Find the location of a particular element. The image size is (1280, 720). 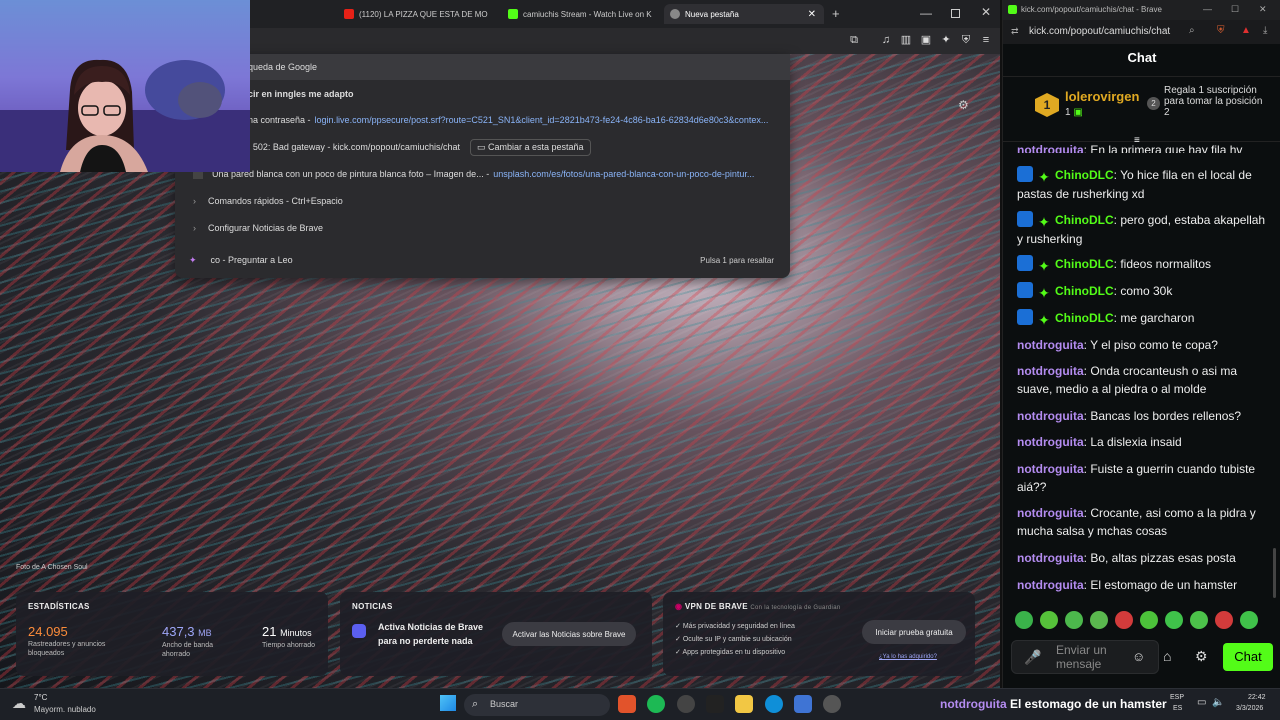

bandwidth-stat: 437,3 MB Ancho de banda ahorrado is located at coordinates (187, 641).